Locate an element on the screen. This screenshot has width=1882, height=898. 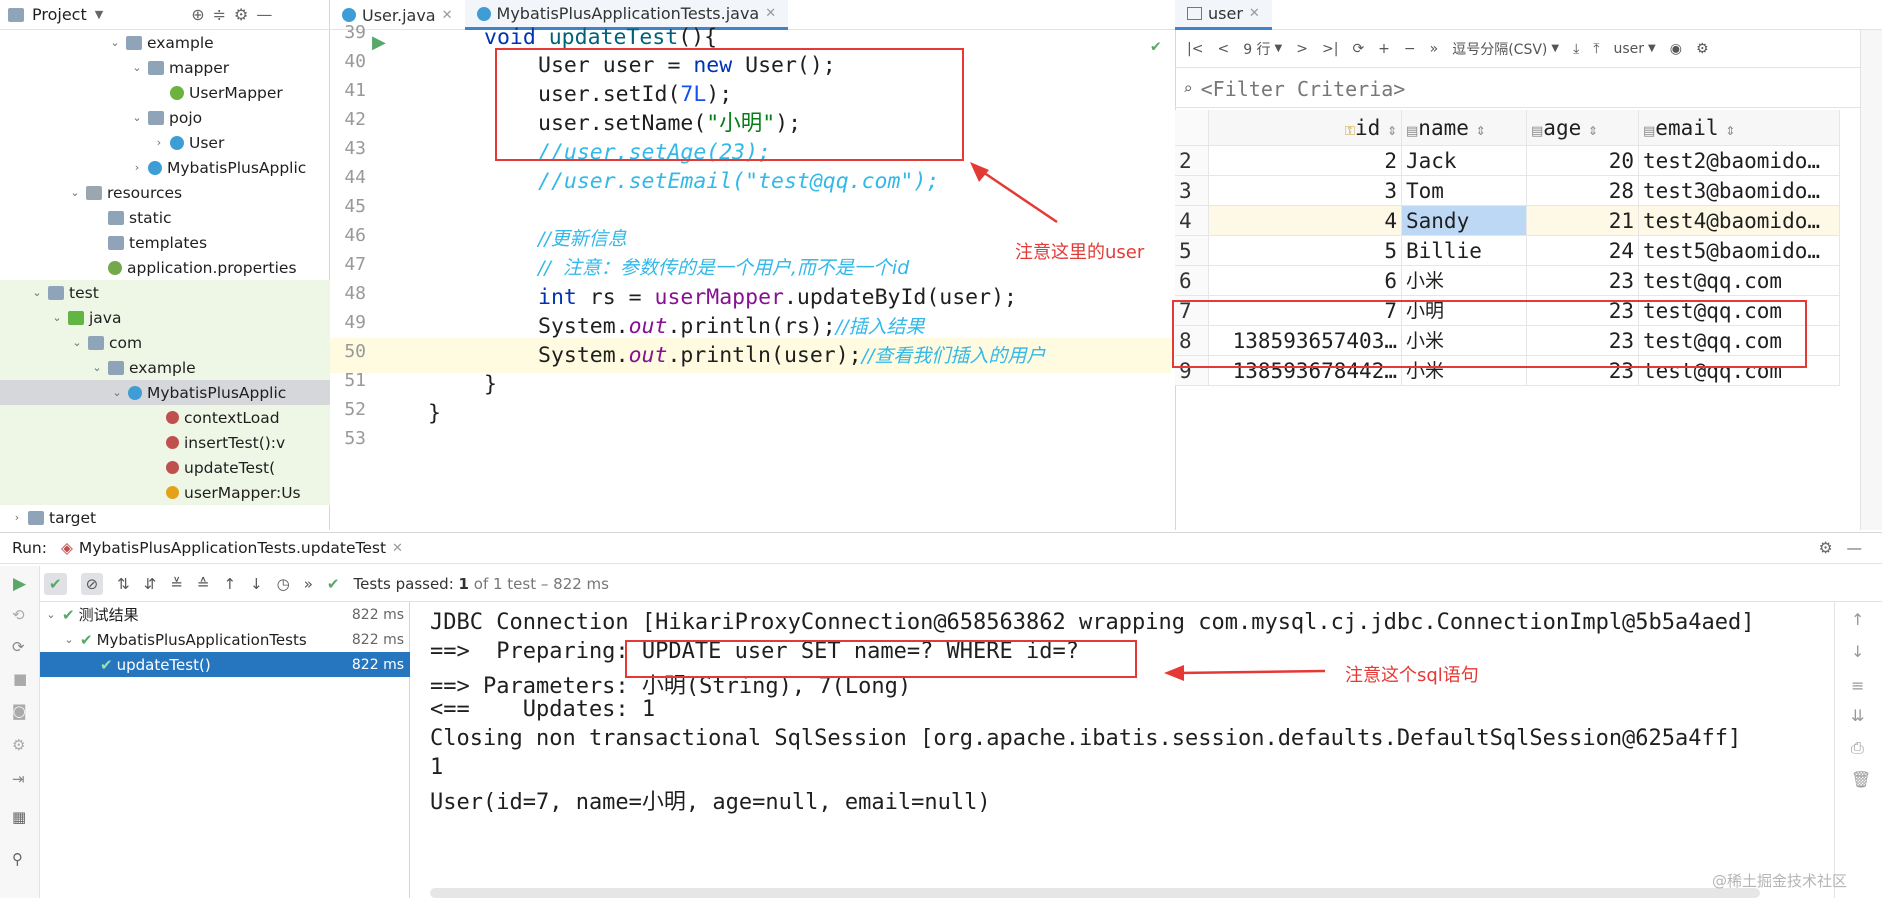
soft-wrap-icon: ≡ is located at coordinates (1857, 685).